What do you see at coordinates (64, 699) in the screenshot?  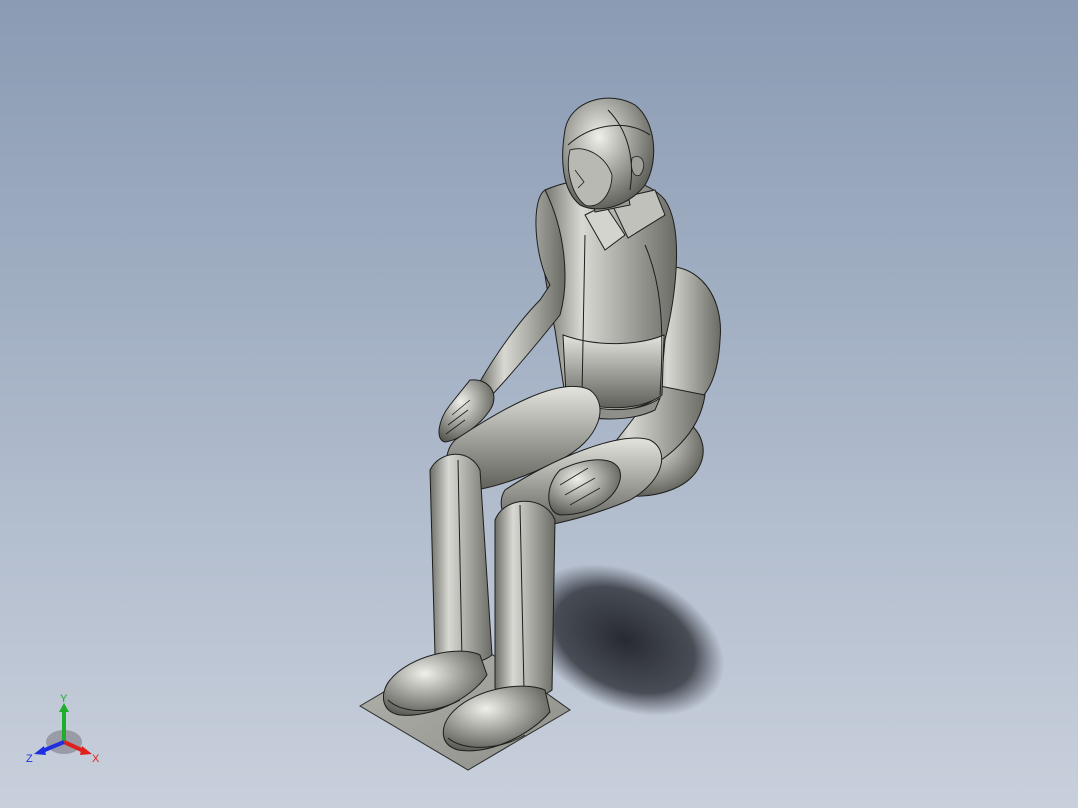 I see `triad-y-label: Y` at bounding box center [64, 699].